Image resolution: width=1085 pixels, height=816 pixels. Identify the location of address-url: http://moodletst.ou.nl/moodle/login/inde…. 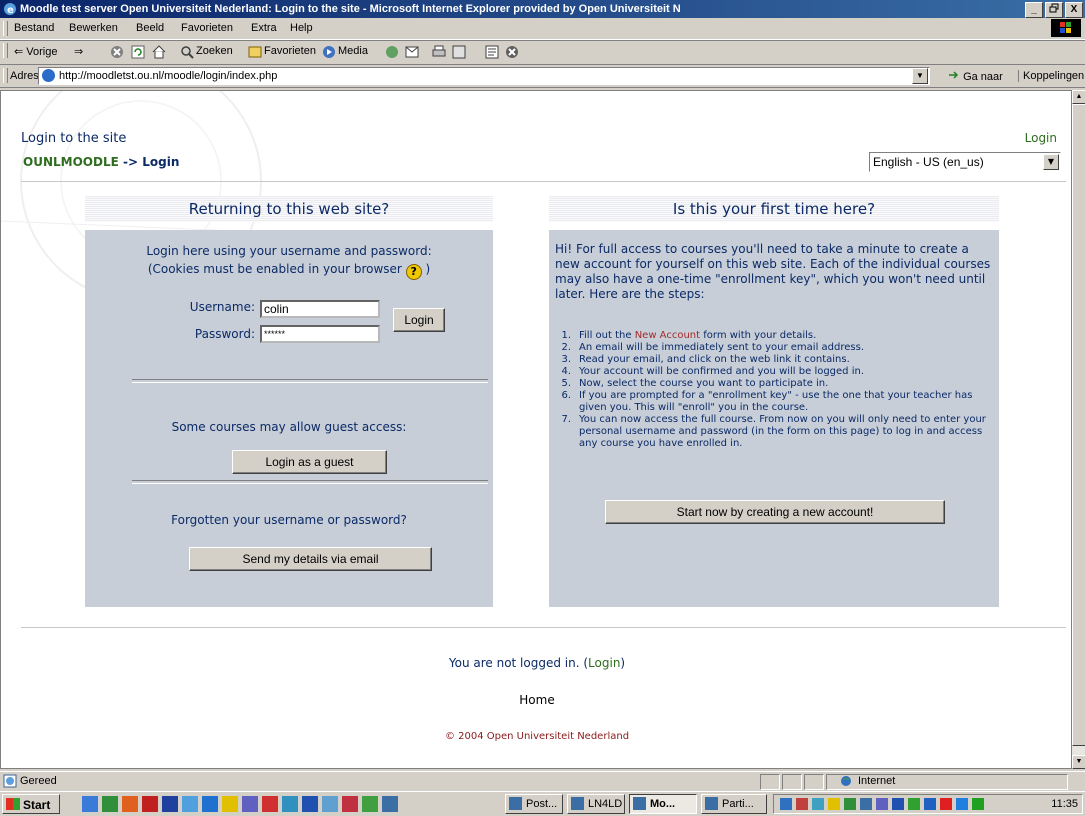
(168, 76).